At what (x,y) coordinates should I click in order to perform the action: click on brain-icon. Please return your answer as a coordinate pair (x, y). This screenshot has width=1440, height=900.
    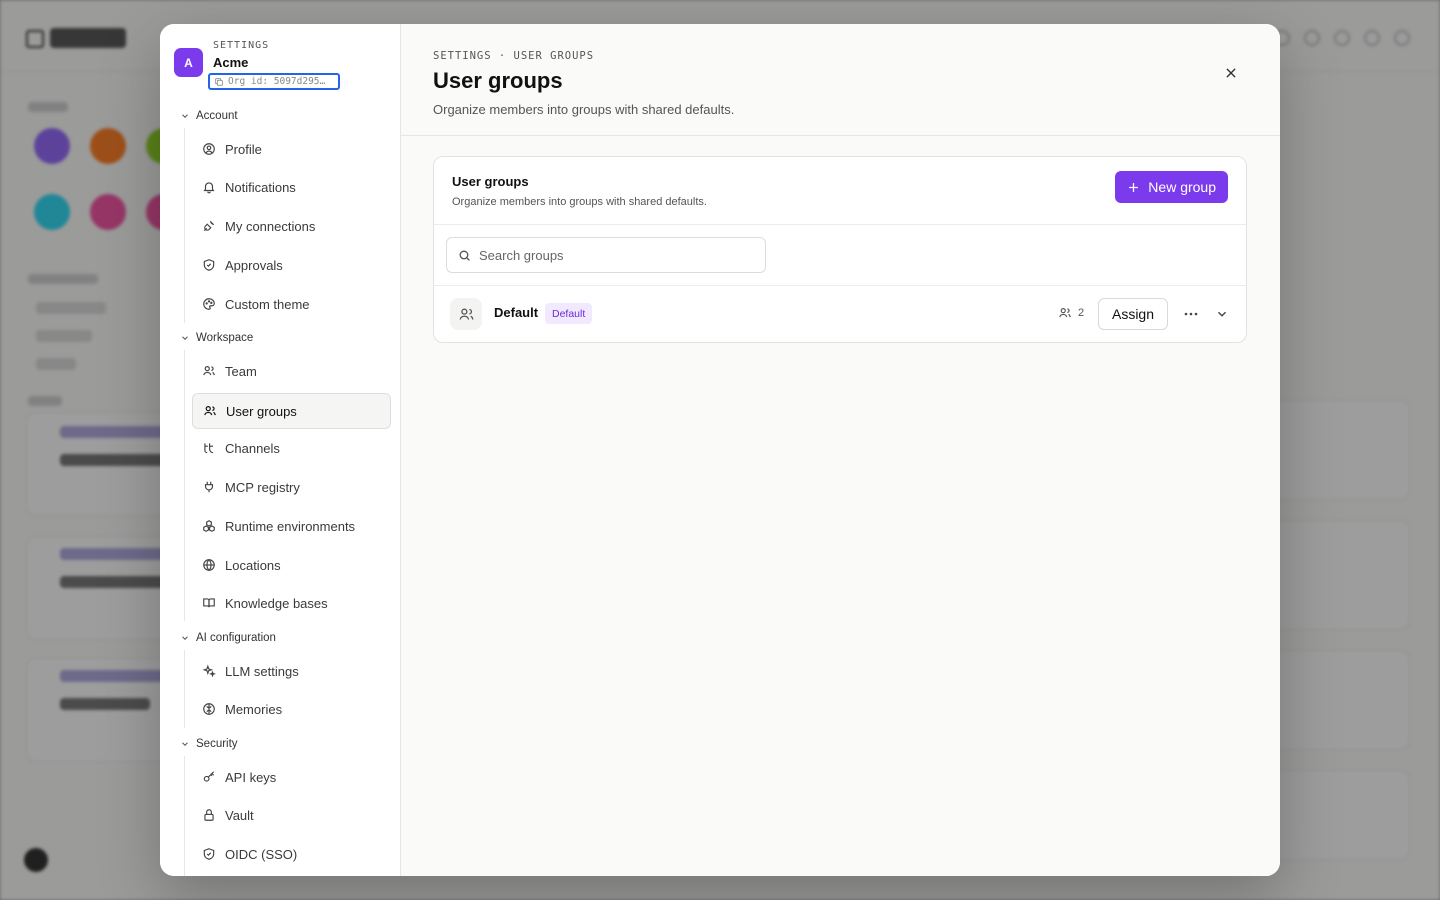
    Looking at the image, I should click on (209, 709).